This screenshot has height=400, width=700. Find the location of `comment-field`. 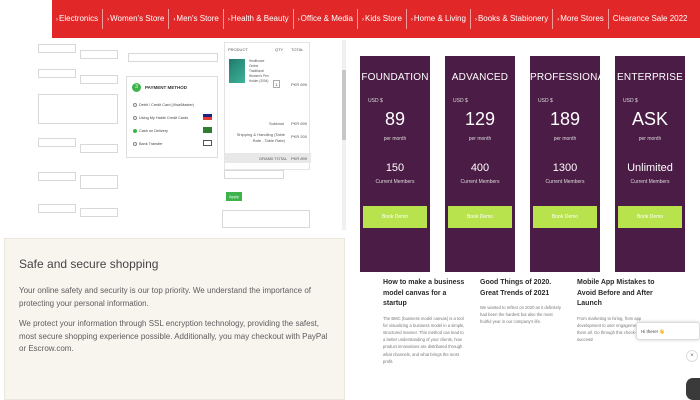

comment-field is located at coordinates (266, 219).